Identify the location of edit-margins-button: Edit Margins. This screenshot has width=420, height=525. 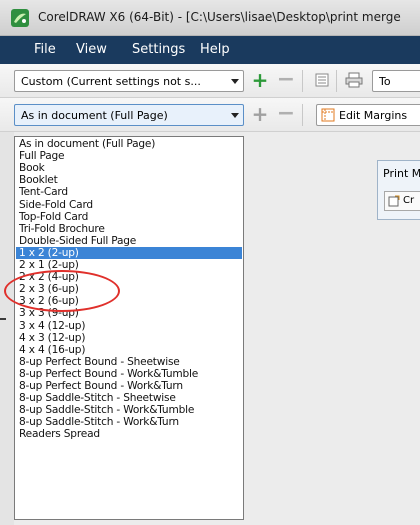
(368, 115).